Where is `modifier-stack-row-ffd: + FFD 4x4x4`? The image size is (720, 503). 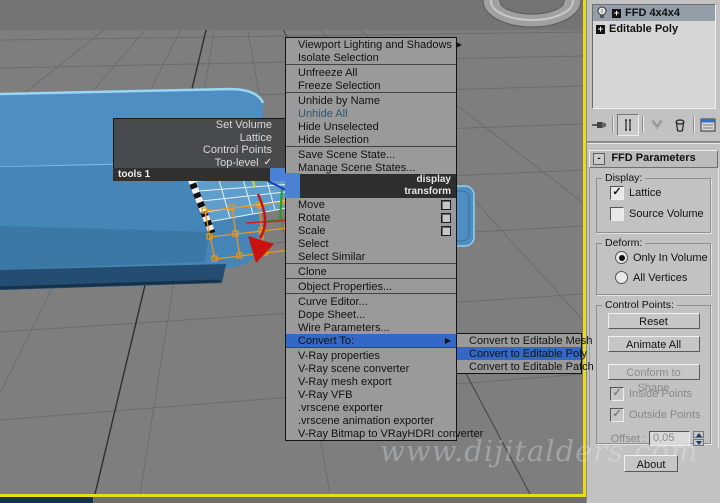
modifier-stack-row-ffd: + FFD 4x4x4 is located at coordinates (654, 13).